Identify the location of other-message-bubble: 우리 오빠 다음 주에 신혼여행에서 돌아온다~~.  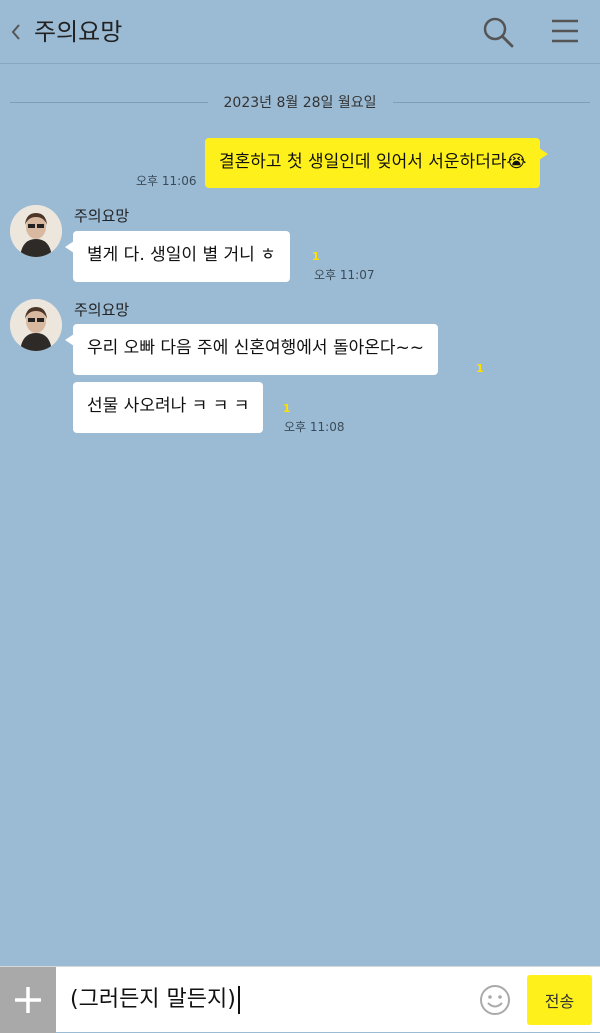
(251, 349).